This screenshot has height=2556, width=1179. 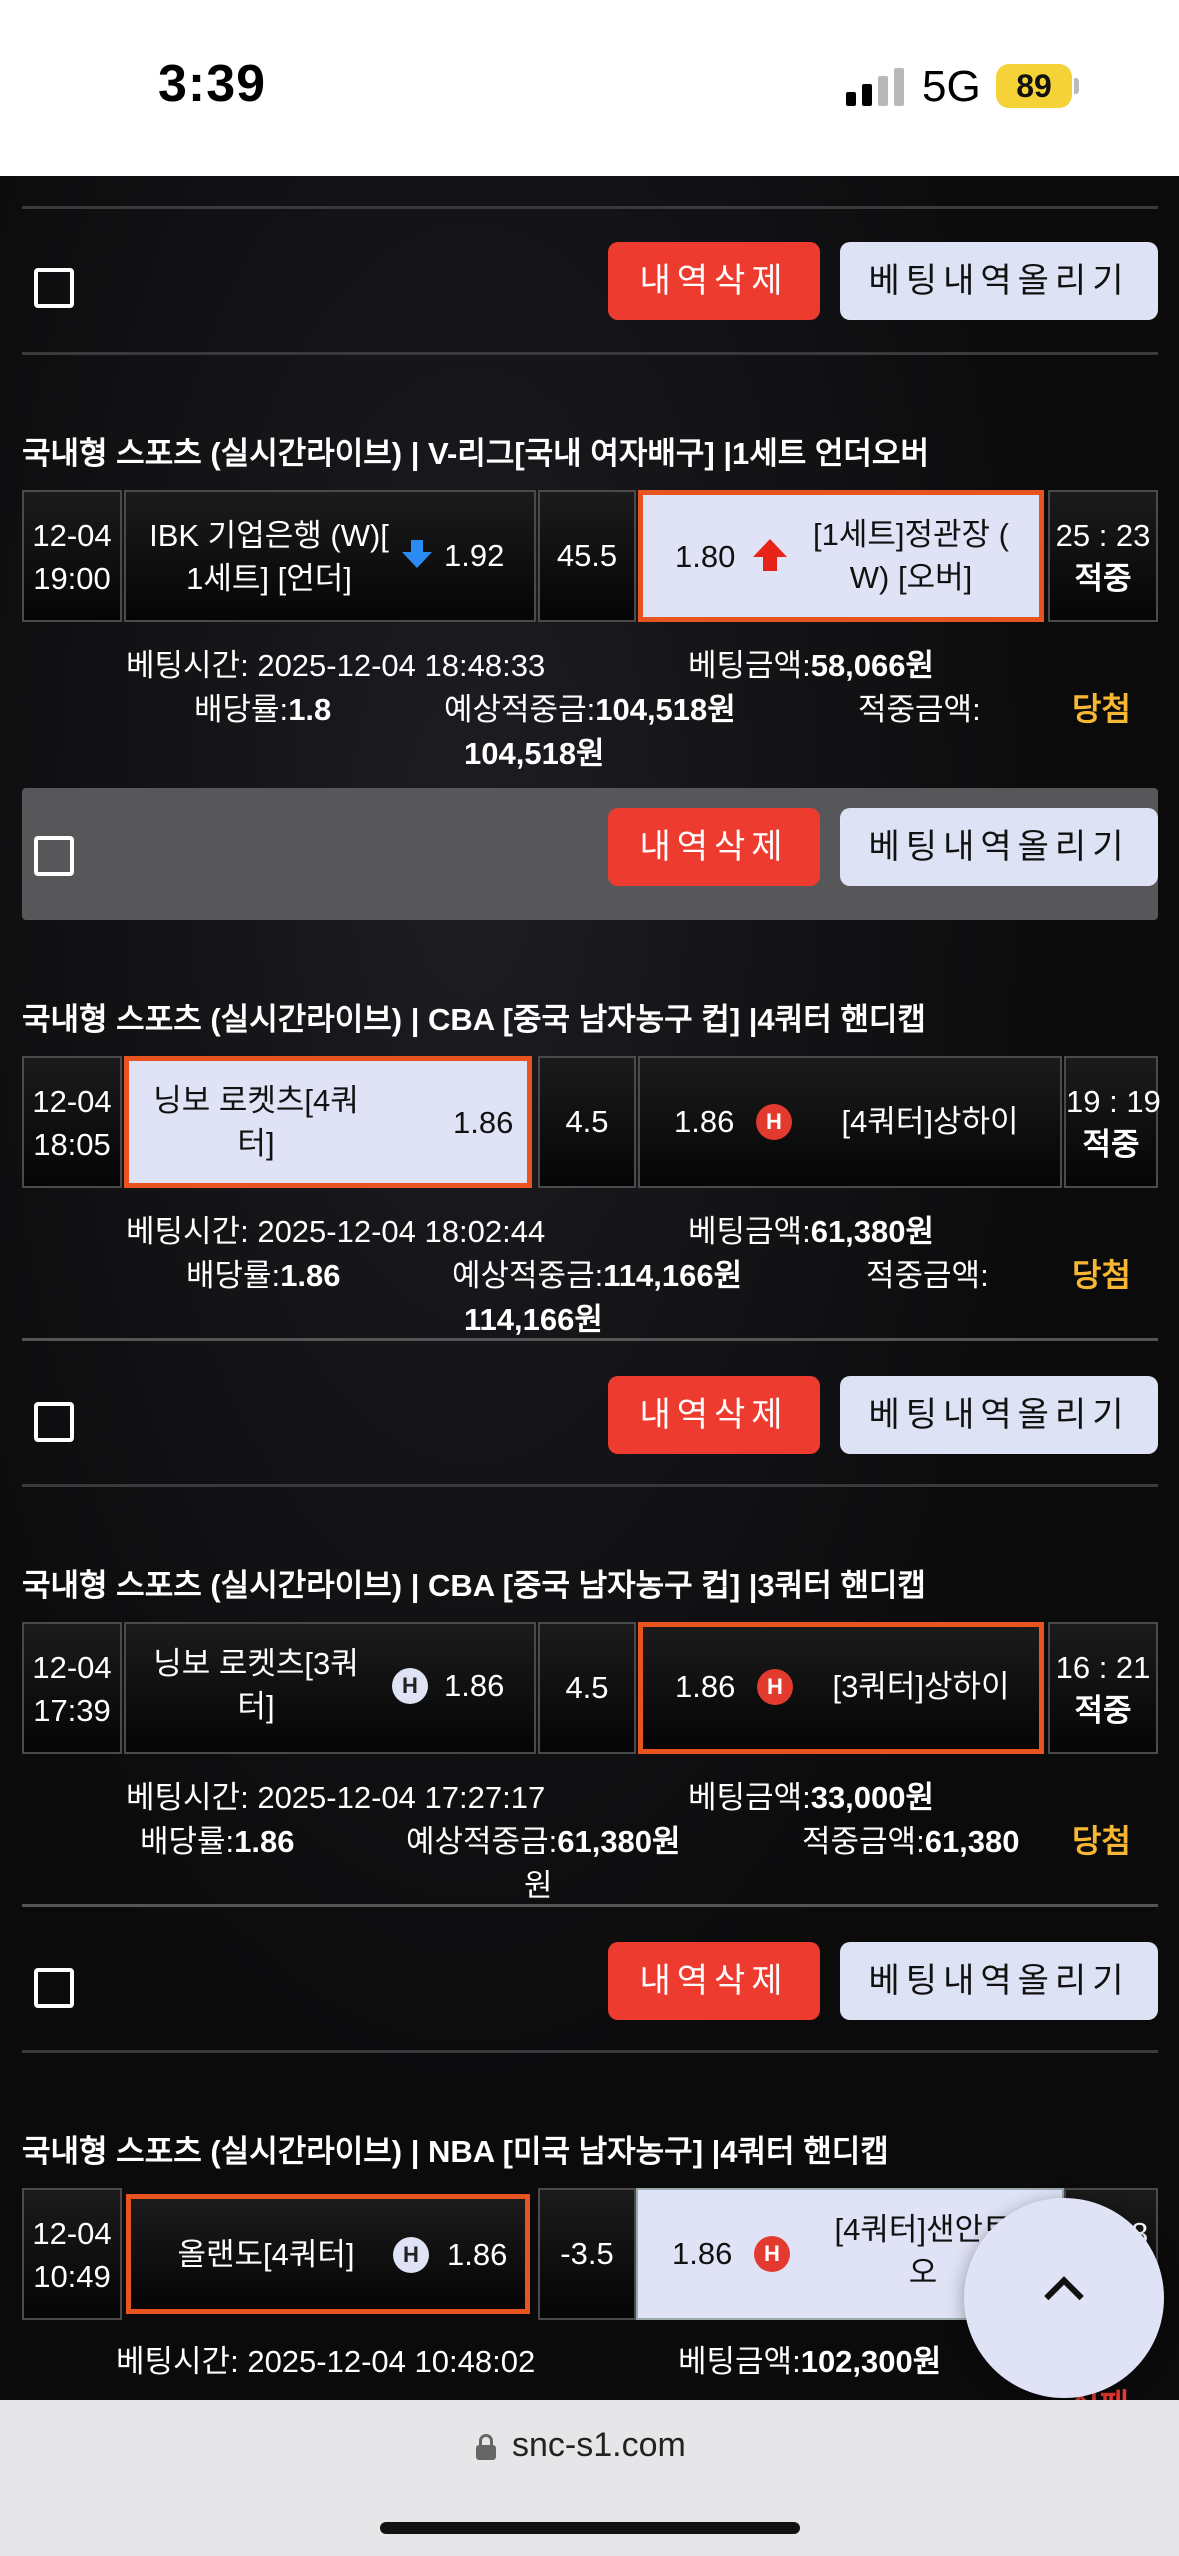 I want to click on home-pick: IBK 기업은행 (W)[1세트] [언더] 1.92, so click(x=330, y=556).